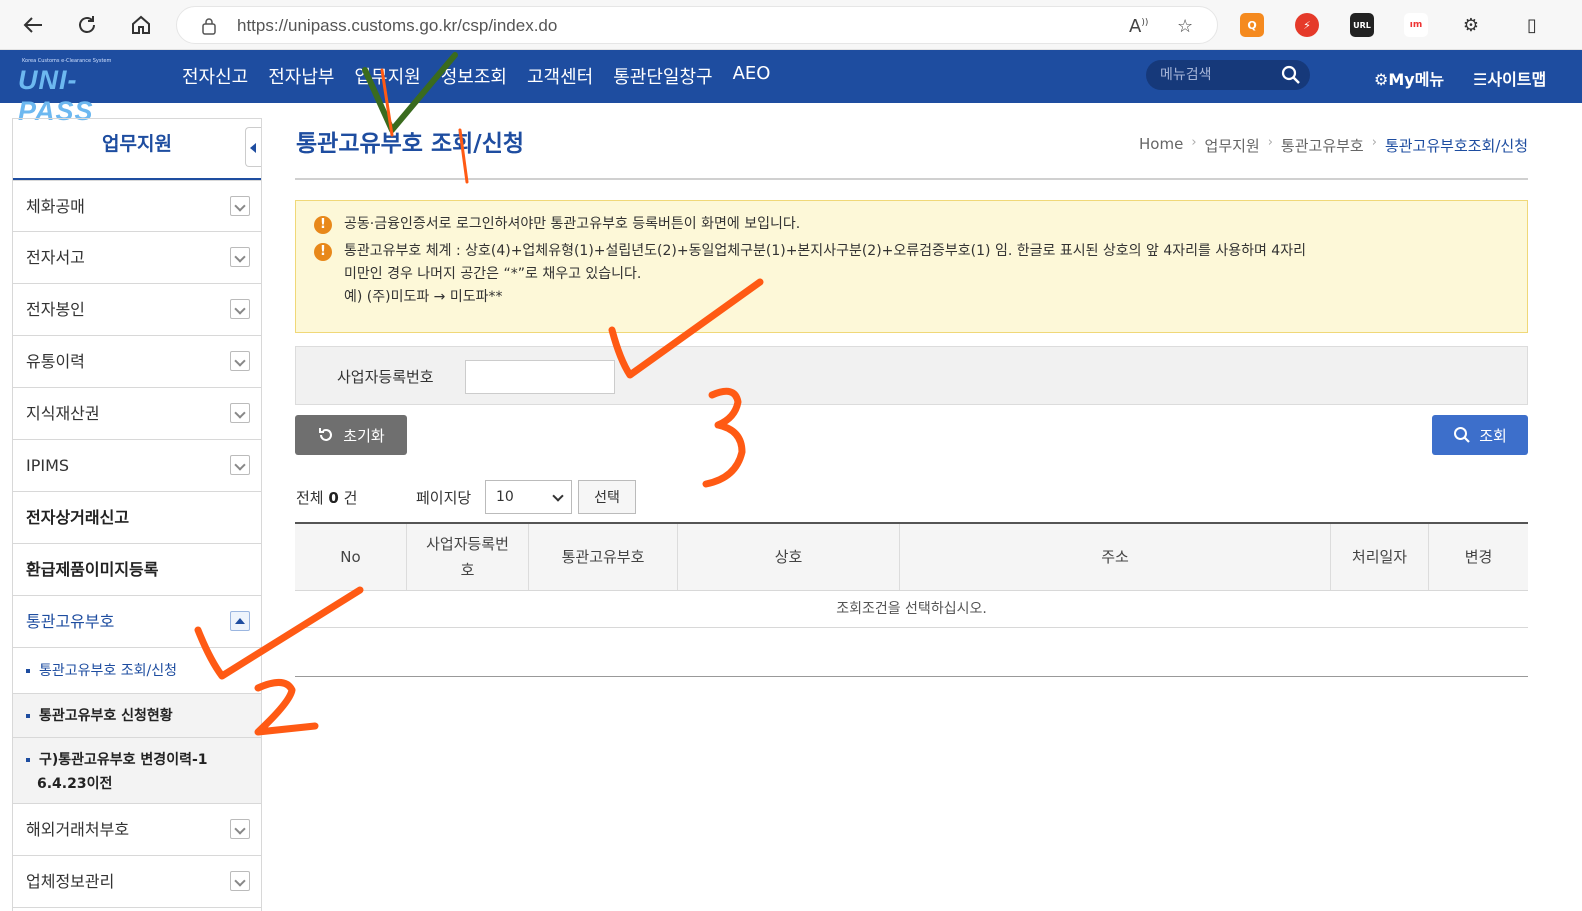  What do you see at coordinates (540, 377) in the screenshot?
I see `business-number-input` at bounding box center [540, 377].